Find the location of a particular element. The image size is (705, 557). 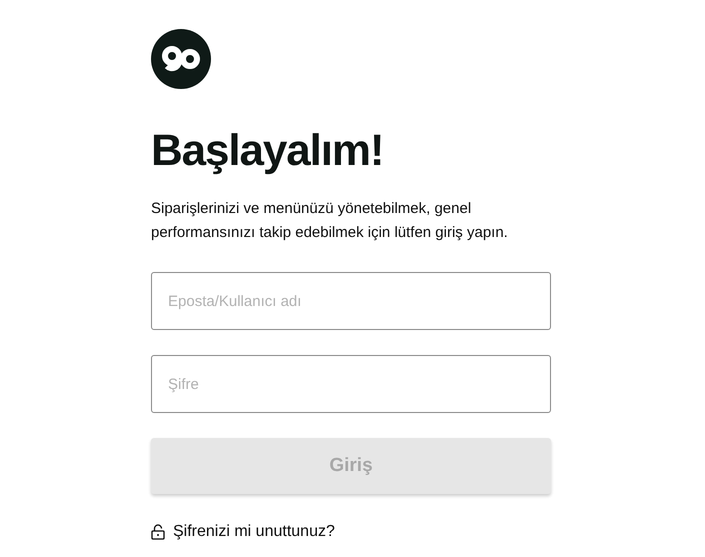

description-text: Siparişlerinizi ve menünüzü yönetebilmek, genel performansınızı takip edebilmek için lütfen giriş yapın. is located at coordinates (330, 221).